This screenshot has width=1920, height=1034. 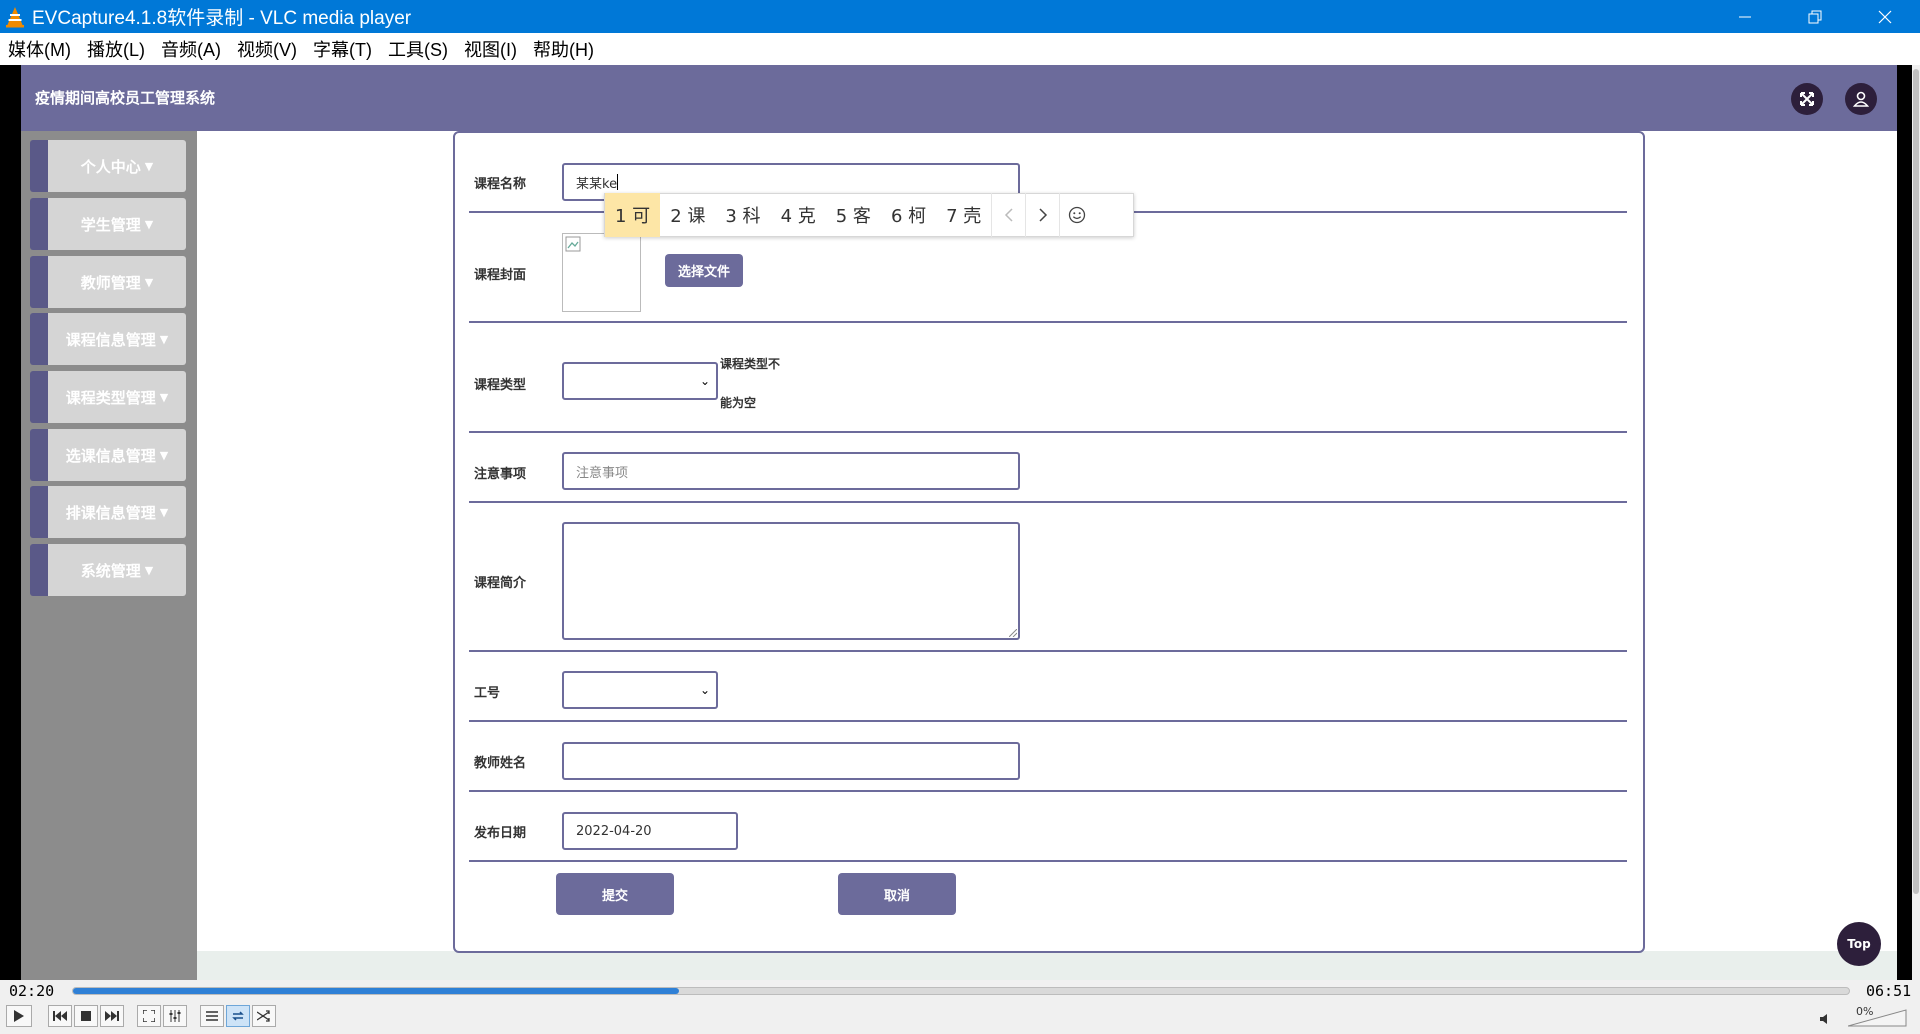 What do you see at coordinates (1916, 481) in the screenshot?
I see `scrollbar-thumb` at bounding box center [1916, 481].